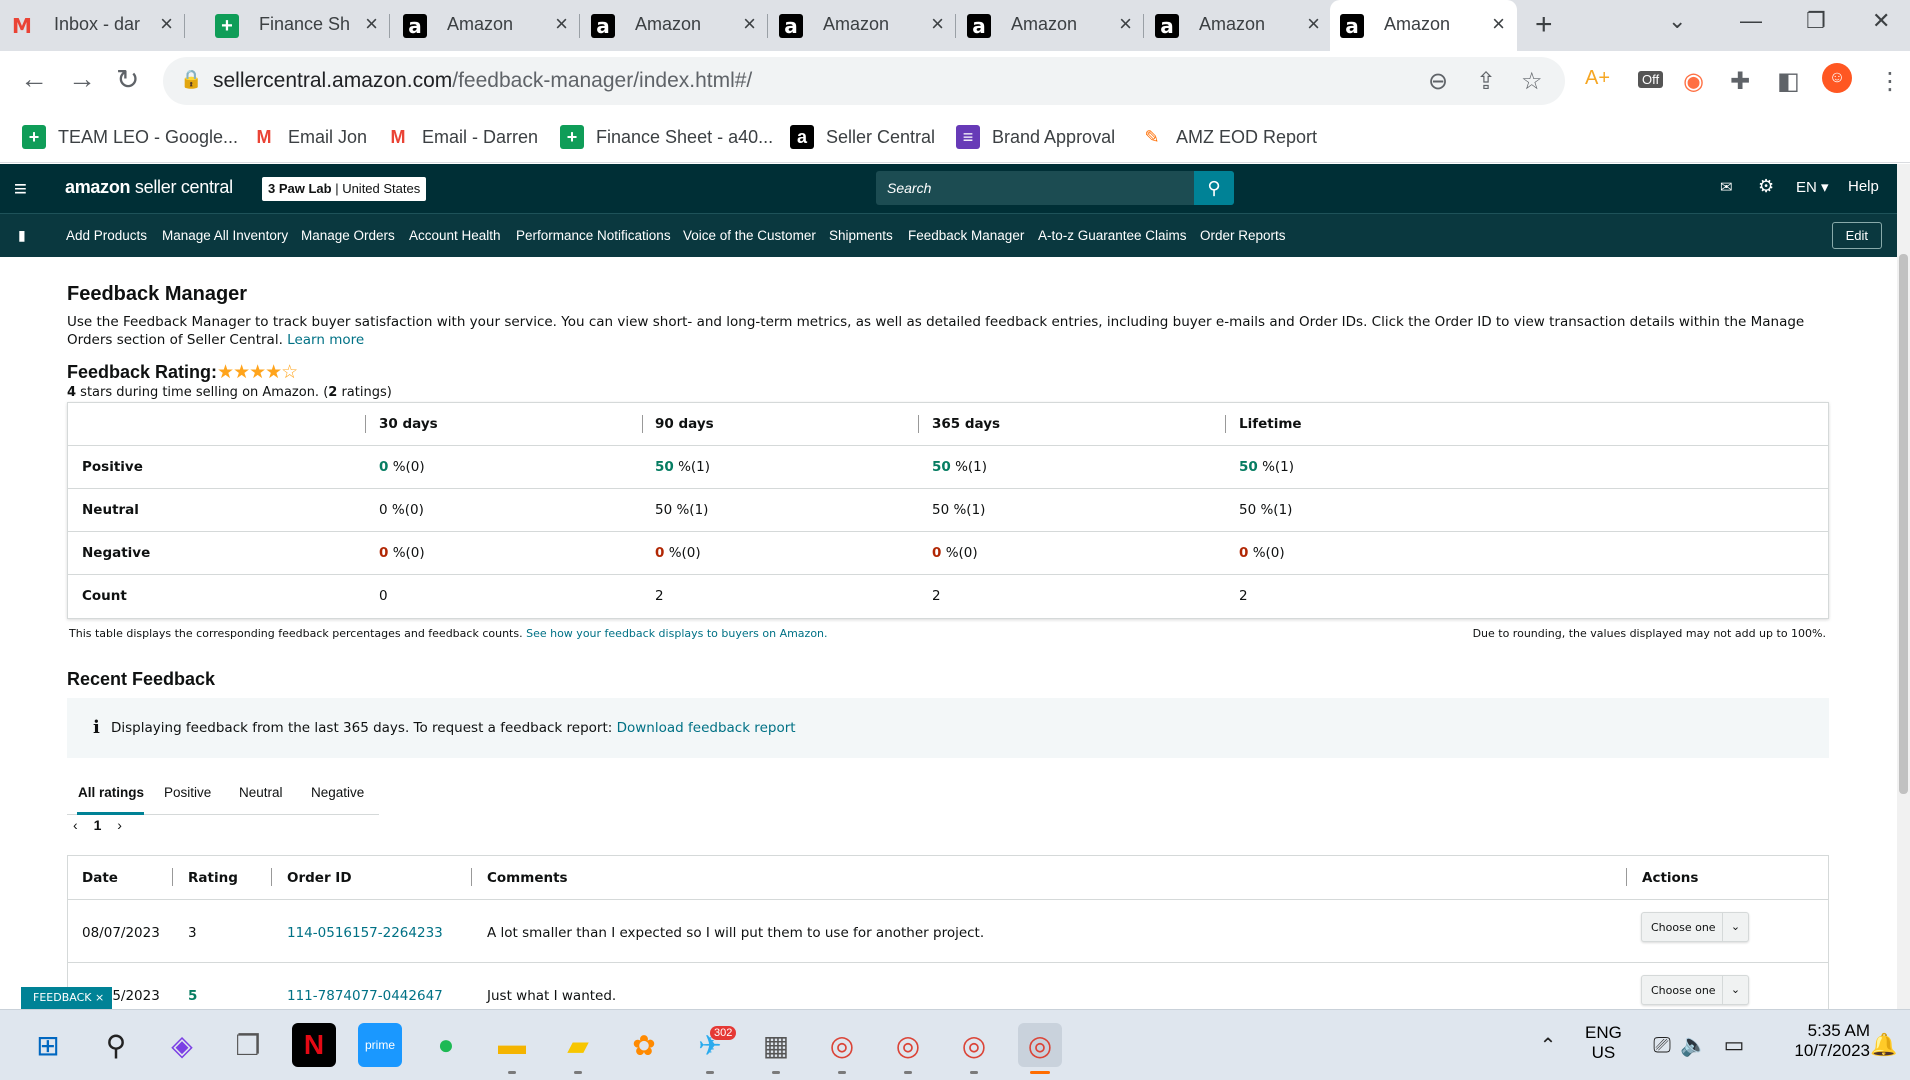 The height and width of the screenshot is (1080, 1910). Describe the element at coordinates (310, 137) in the screenshot. I see `bookmark-item: M Email Jon` at that location.